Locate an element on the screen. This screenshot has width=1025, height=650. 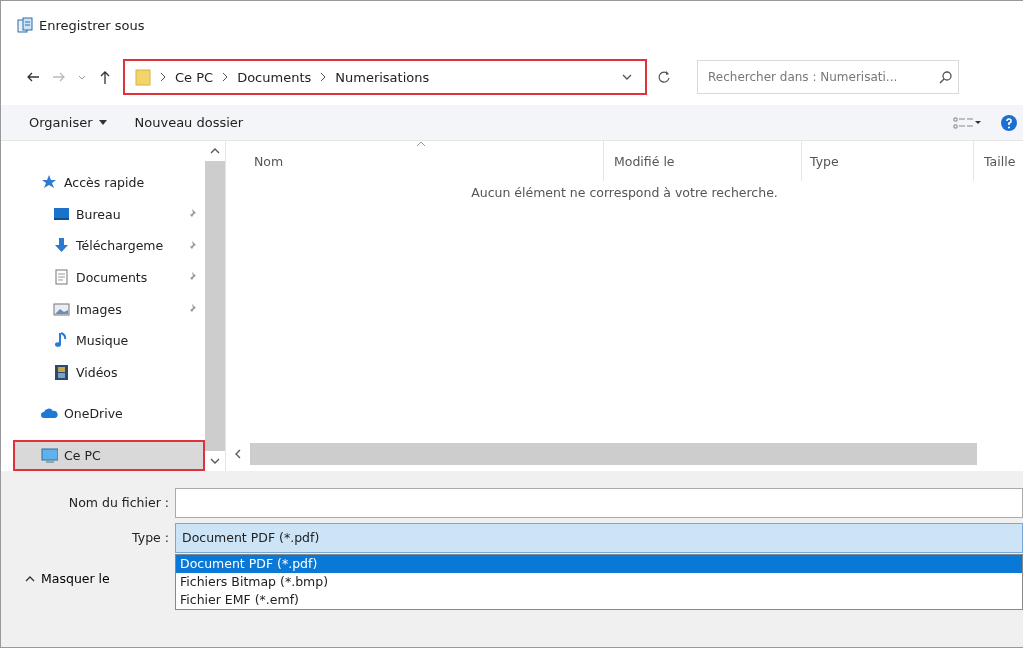
image-icon is located at coordinates (61, 309).